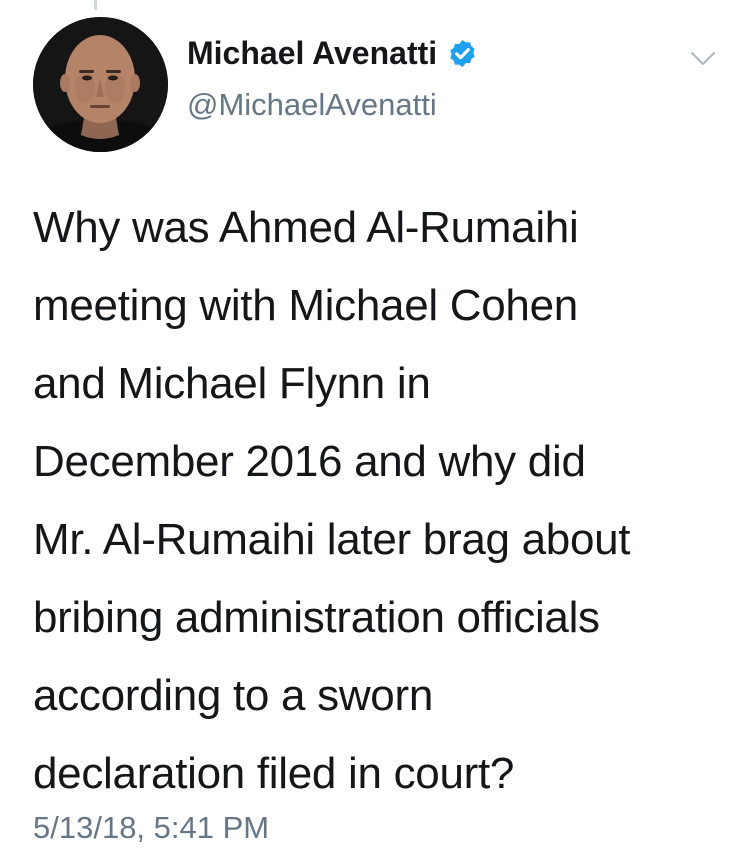 This screenshot has height=866, width=750. I want to click on tweet-text-line: declaration filed in court?, so click(274, 773).